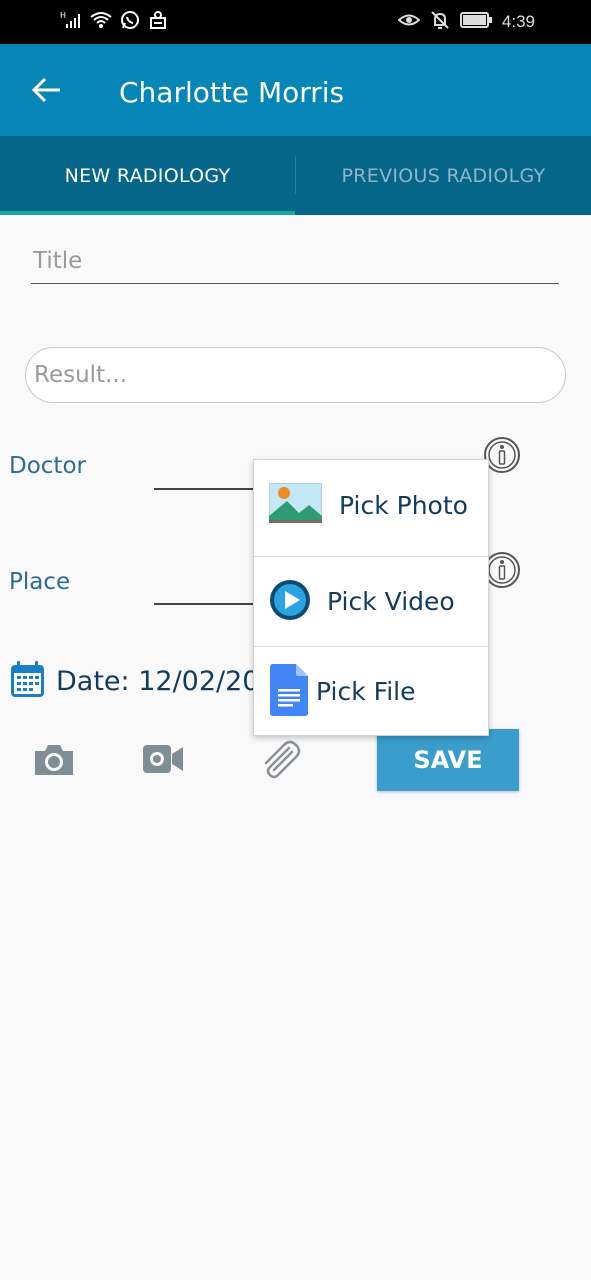 Image resolution: width=591 pixels, height=1280 pixels. I want to click on date-row: Date: 12/02/20, so click(134, 681).